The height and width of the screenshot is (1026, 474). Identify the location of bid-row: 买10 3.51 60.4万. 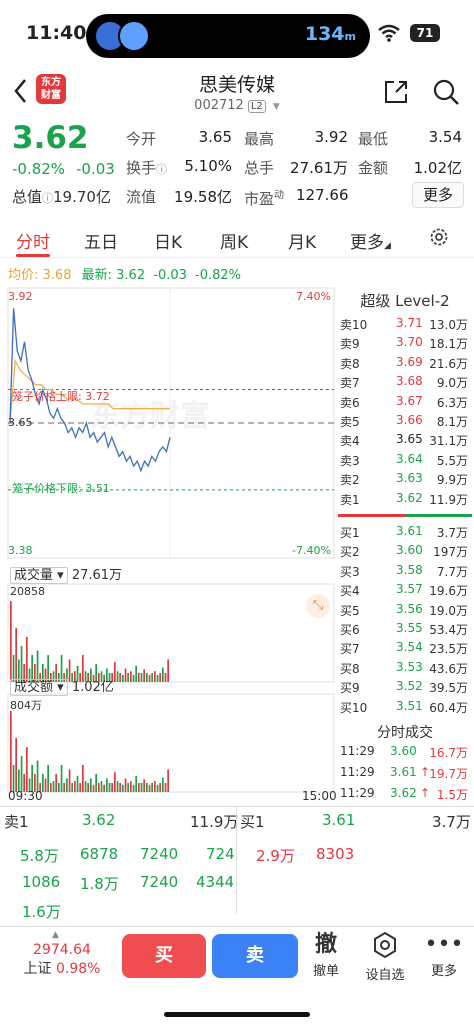
(404, 708).